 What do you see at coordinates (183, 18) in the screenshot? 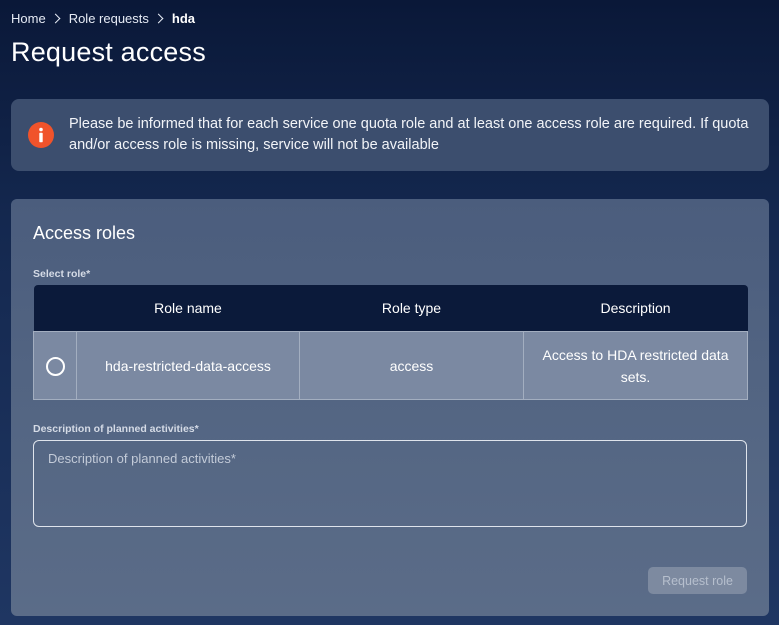
I see `breadcrumb-current: hda` at bounding box center [183, 18].